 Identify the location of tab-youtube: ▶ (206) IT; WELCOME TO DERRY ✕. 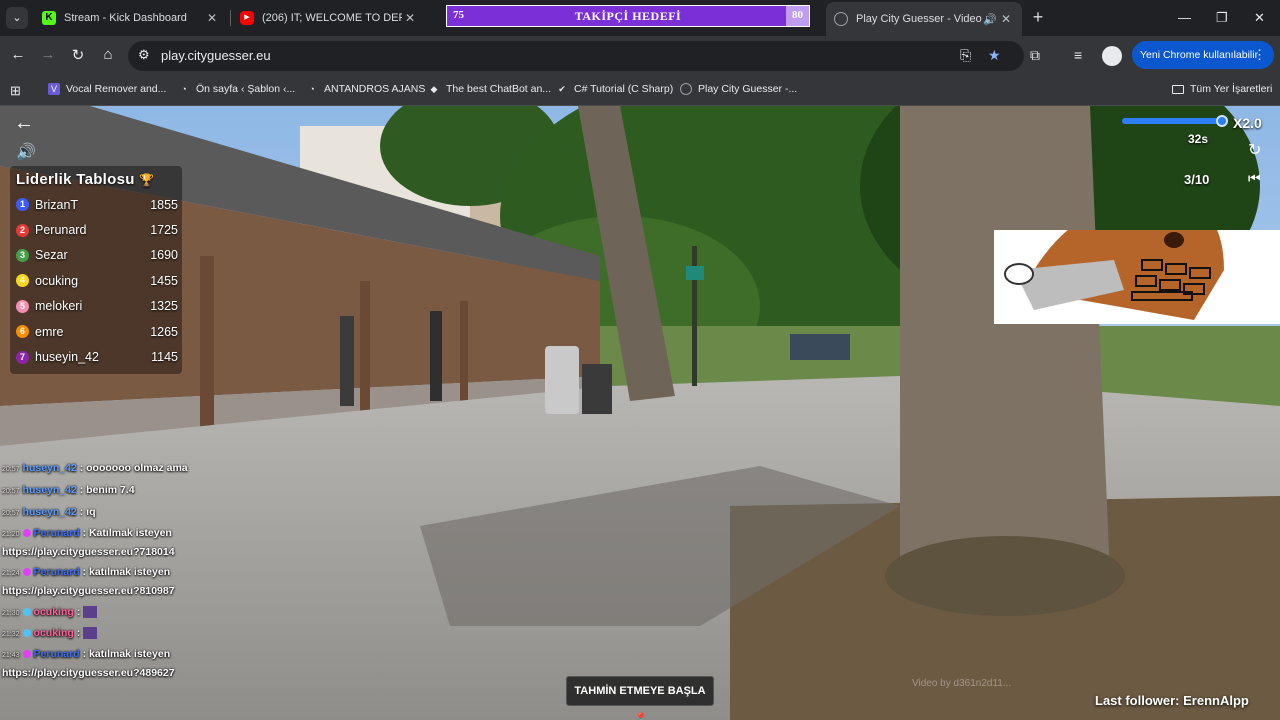
(329, 18).